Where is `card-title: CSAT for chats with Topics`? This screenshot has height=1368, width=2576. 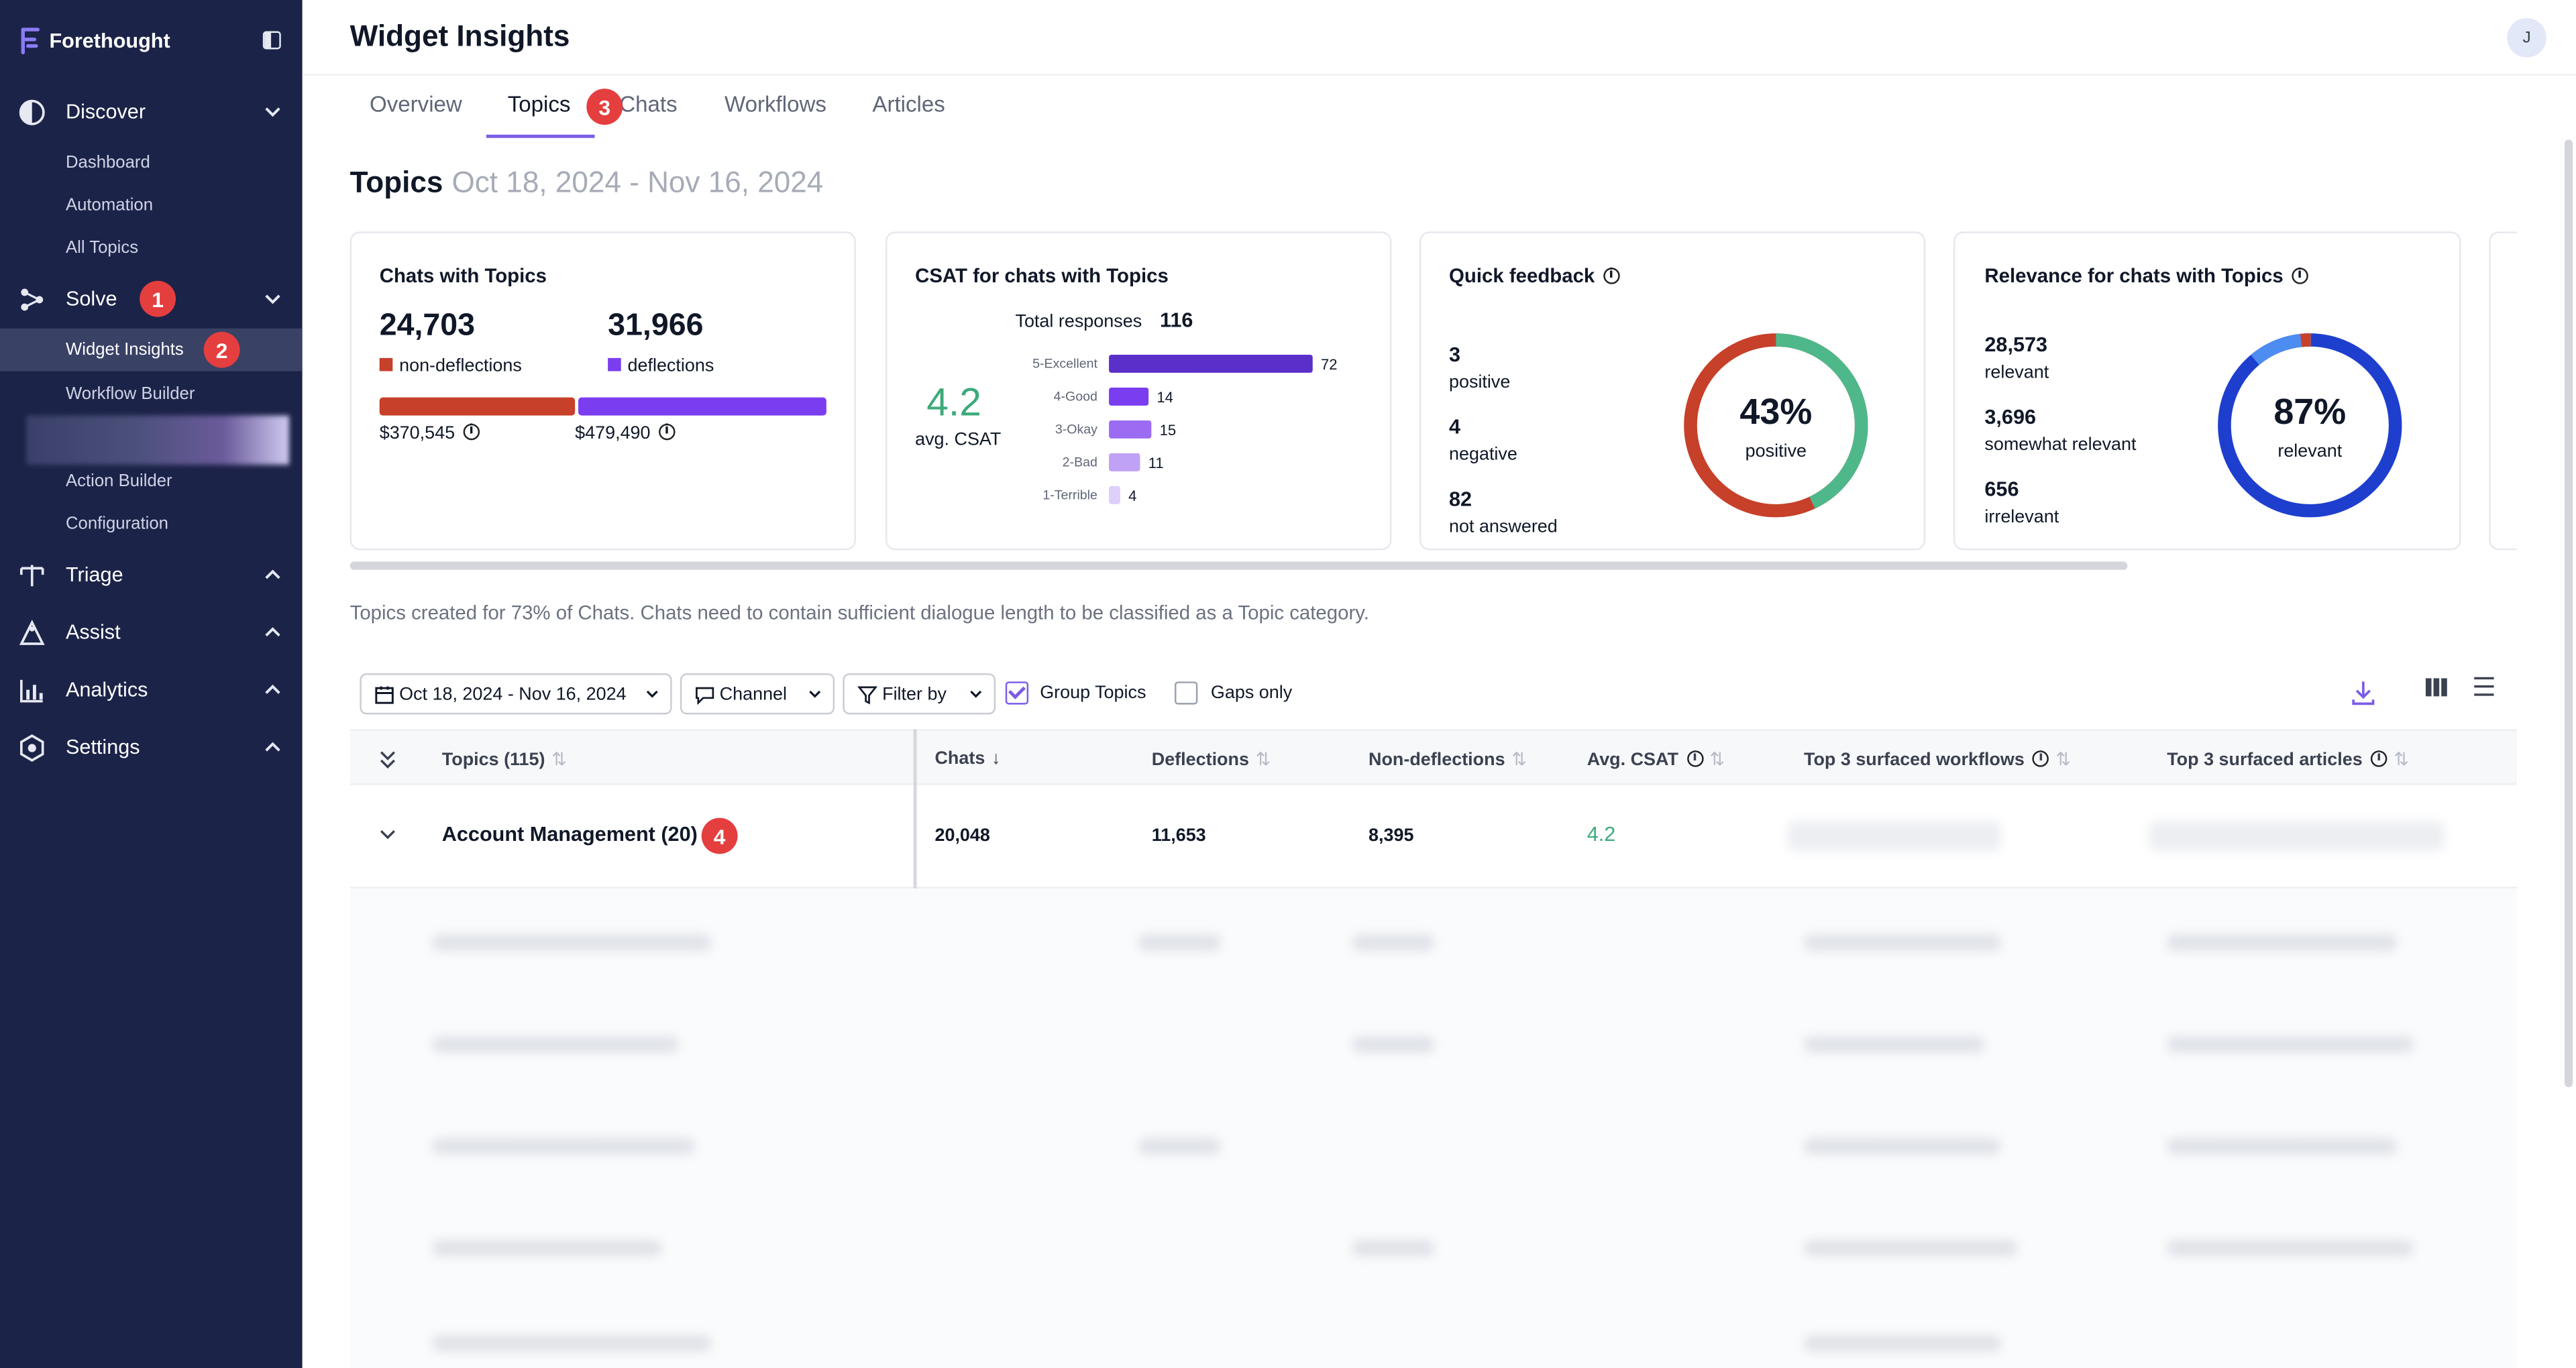 card-title: CSAT for chats with Topics is located at coordinates (1042, 276).